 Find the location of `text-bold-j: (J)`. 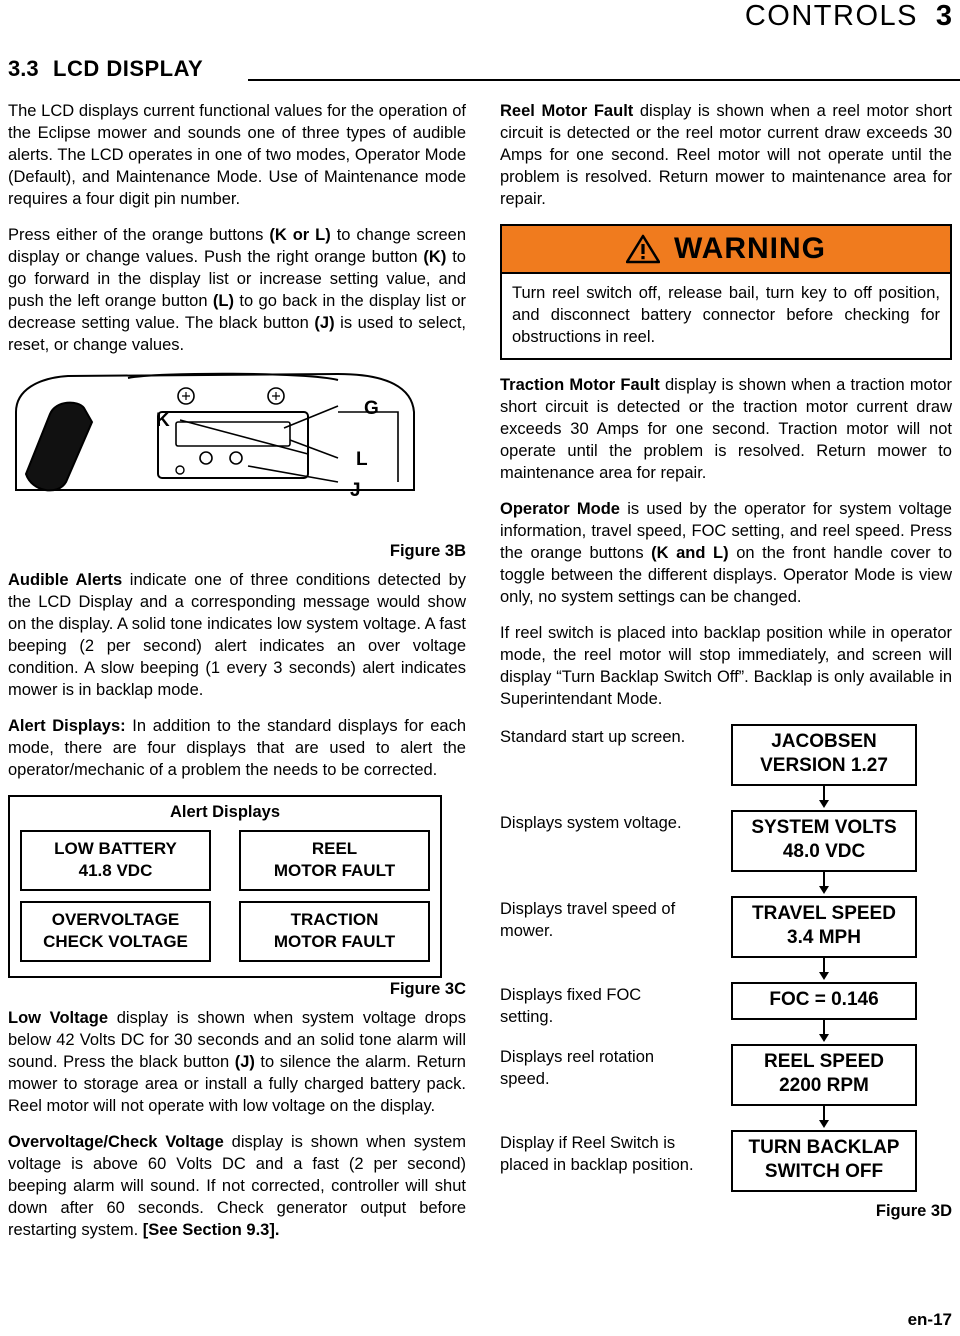

text-bold-j: (J) is located at coordinates (324, 323).